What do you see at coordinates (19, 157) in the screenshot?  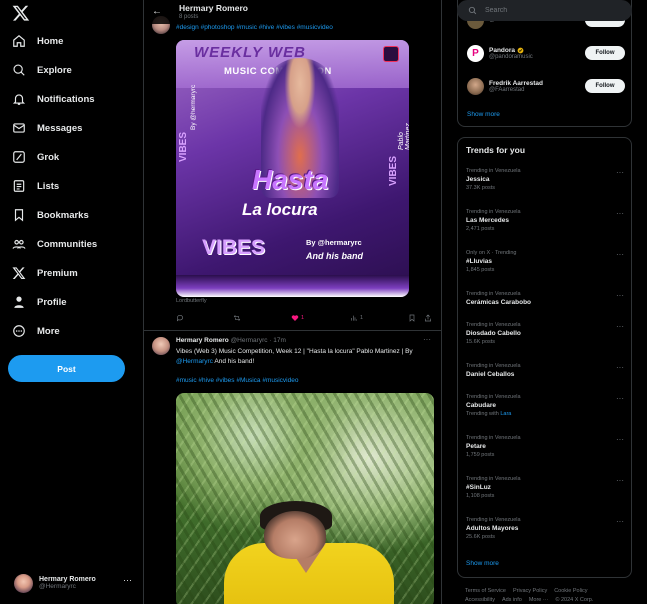 I see `grok-icon` at bounding box center [19, 157].